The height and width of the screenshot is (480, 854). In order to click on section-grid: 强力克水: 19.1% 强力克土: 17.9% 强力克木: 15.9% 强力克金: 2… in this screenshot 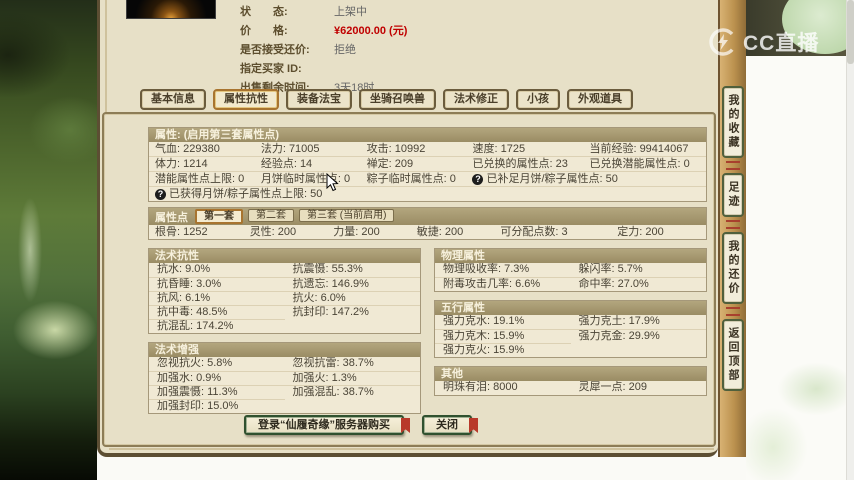, I will do `click(570, 336)`.